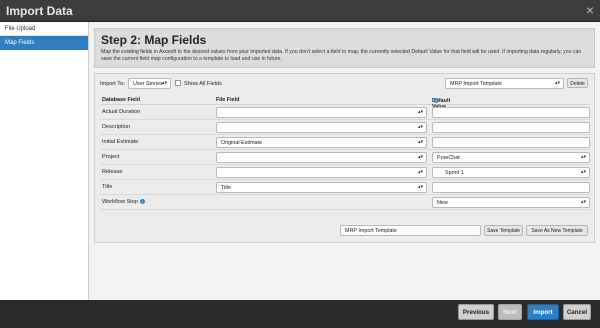 This screenshot has height=328, width=600. Describe the element at coordinates (203, 84) in the screenshot. I see `show-all-fields-label: Show All Fields` at that location.